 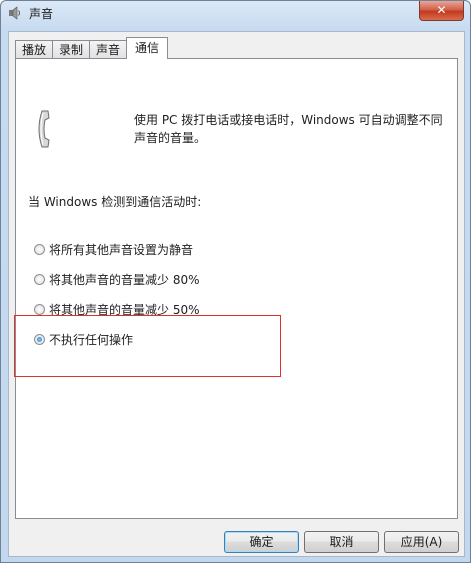 What do you see at coordinates (14, 13) in the screenshot?
I see `speaker-icon` at bounding box center [14, 13].